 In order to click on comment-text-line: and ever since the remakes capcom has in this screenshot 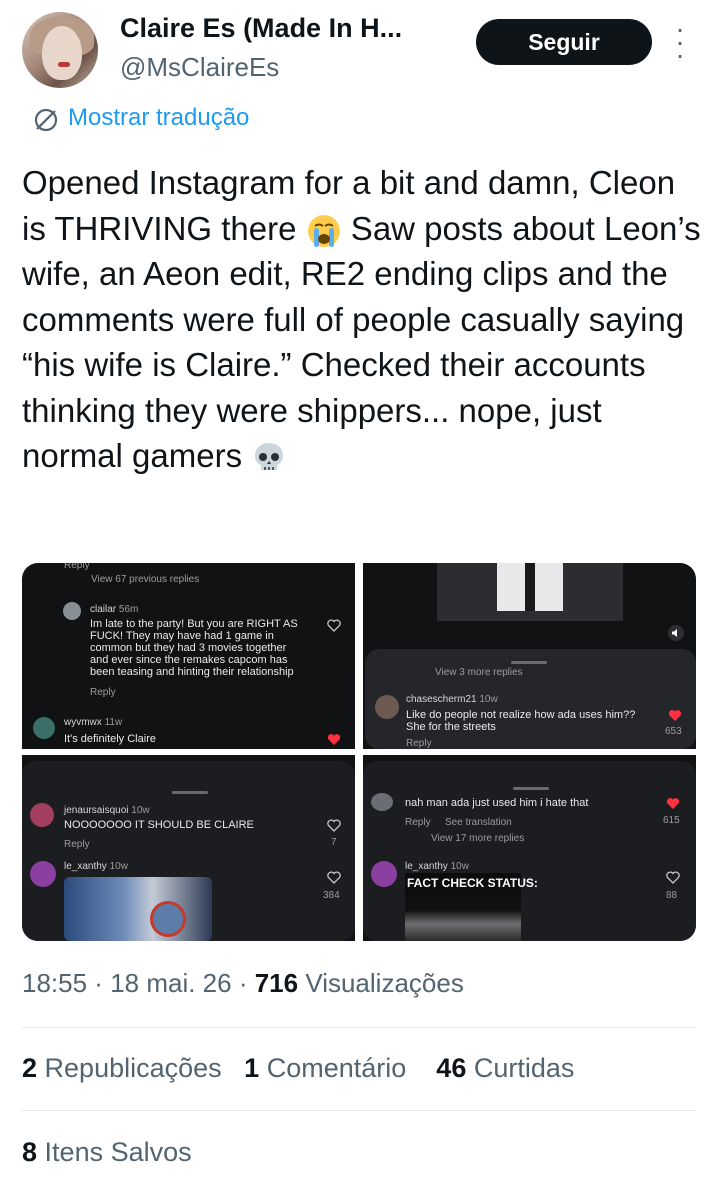, I will do `click(189, 660)`.